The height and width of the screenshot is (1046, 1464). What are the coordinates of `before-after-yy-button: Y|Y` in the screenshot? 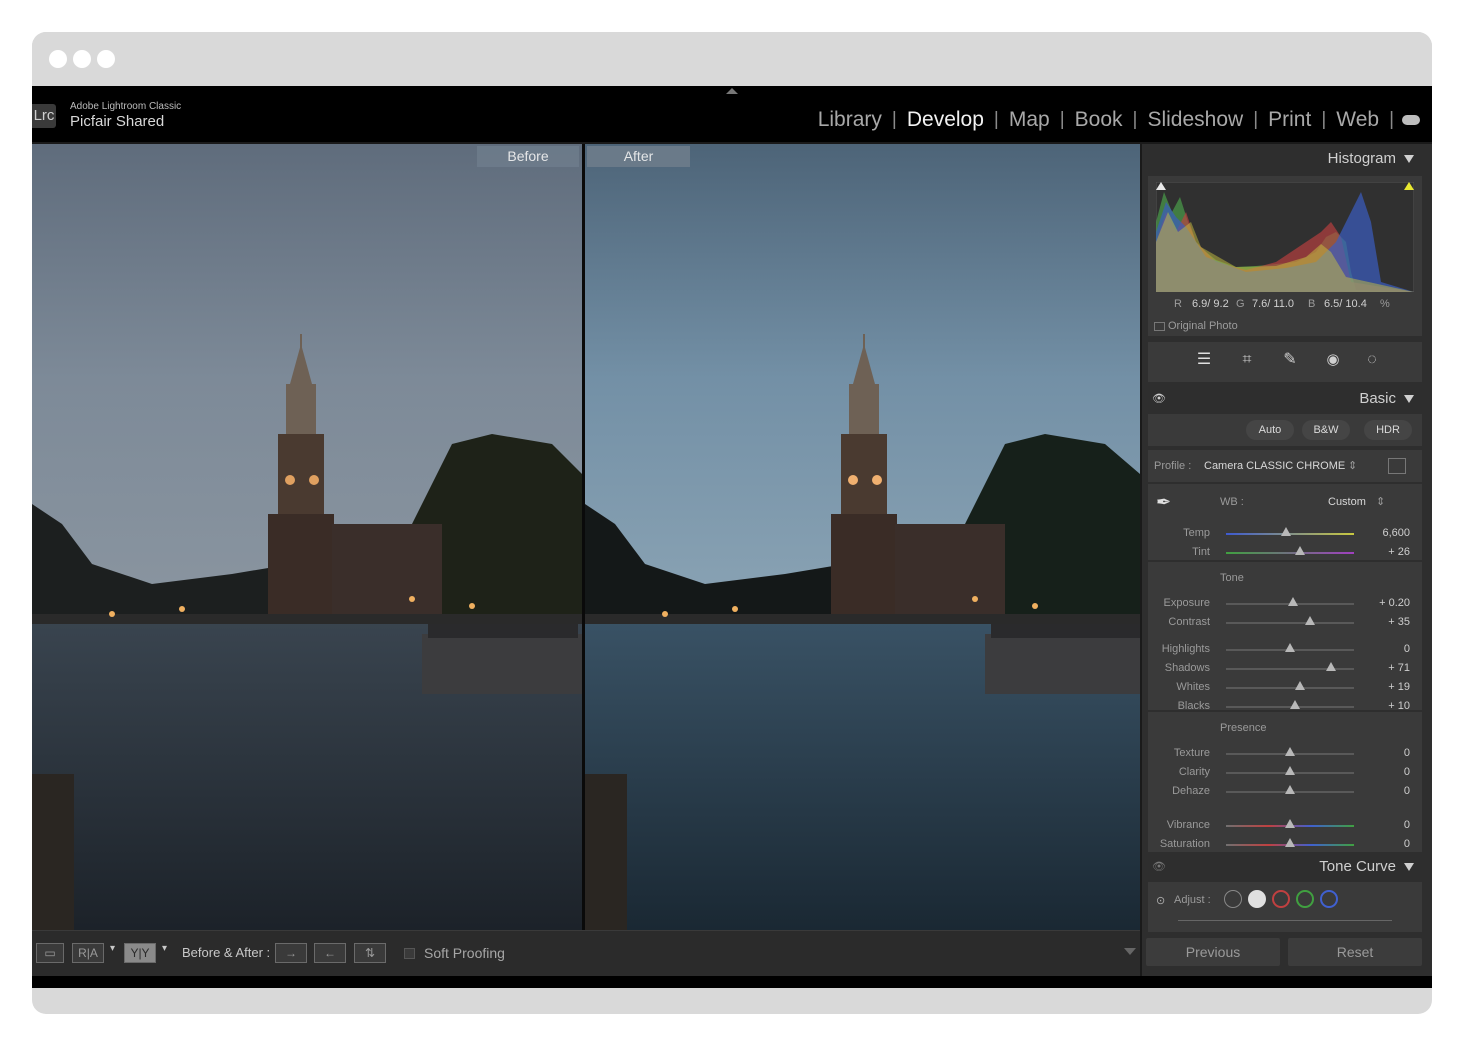 It's located at (140, 953).